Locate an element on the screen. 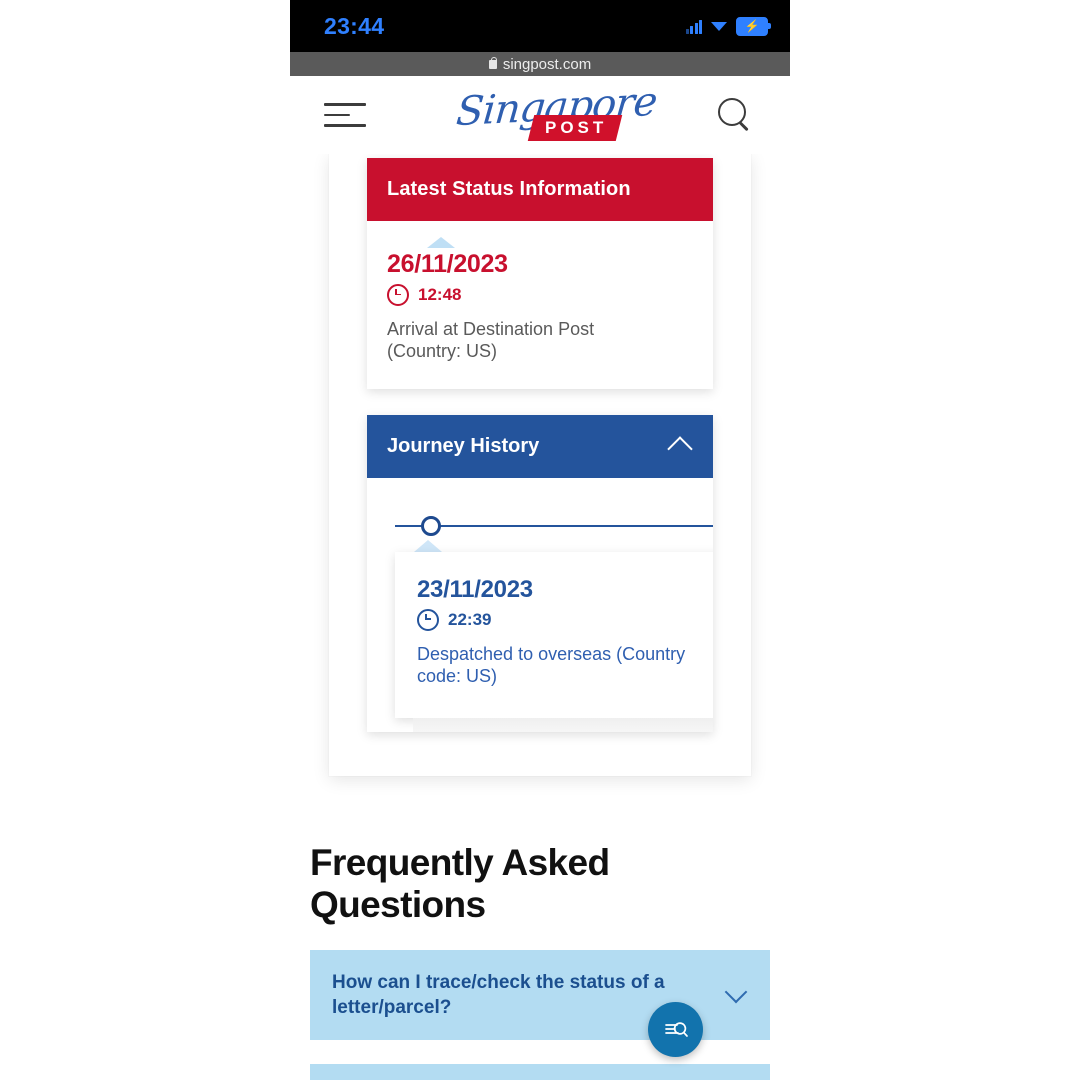 Image resolution: width=1080 pixels, height=1080 pixels. faq-title: Frequently Asked Questions is located at coordinates (460, 883).